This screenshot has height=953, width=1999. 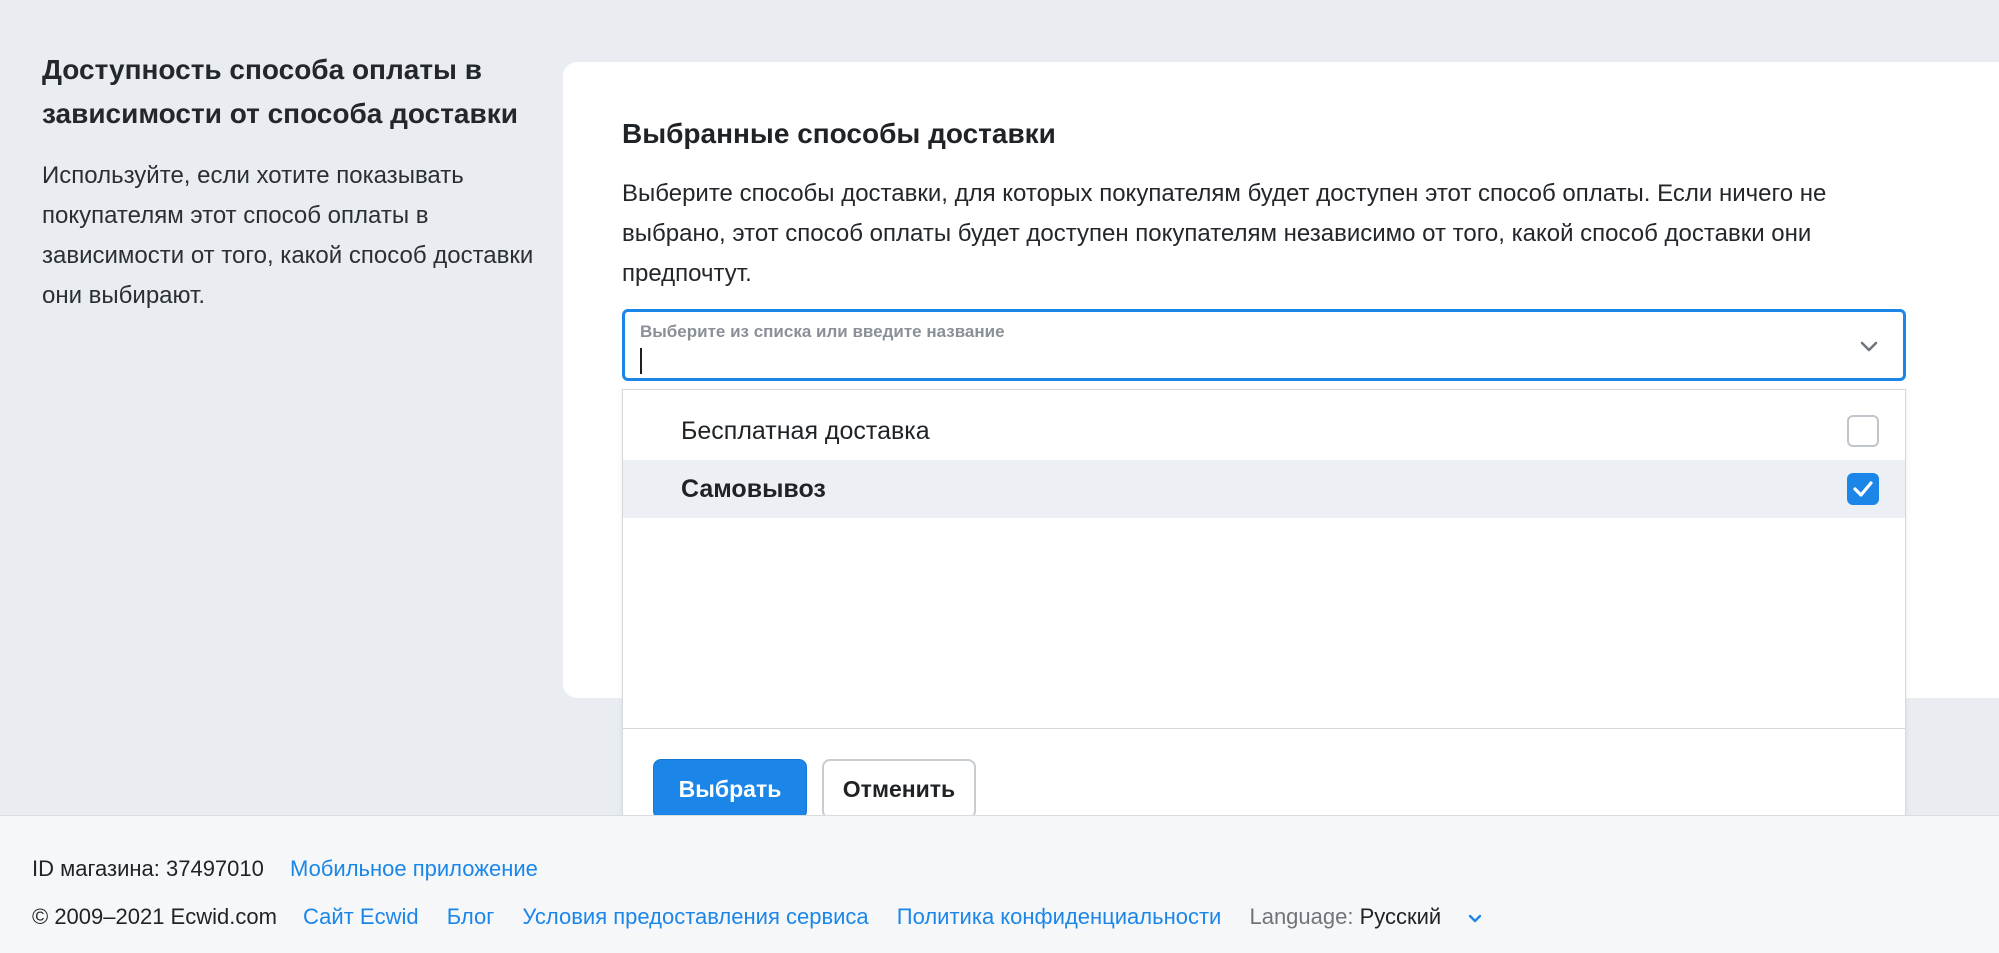 I want to click on mobile-app-link: Мобильное приложение, so click(x=414, y=868).